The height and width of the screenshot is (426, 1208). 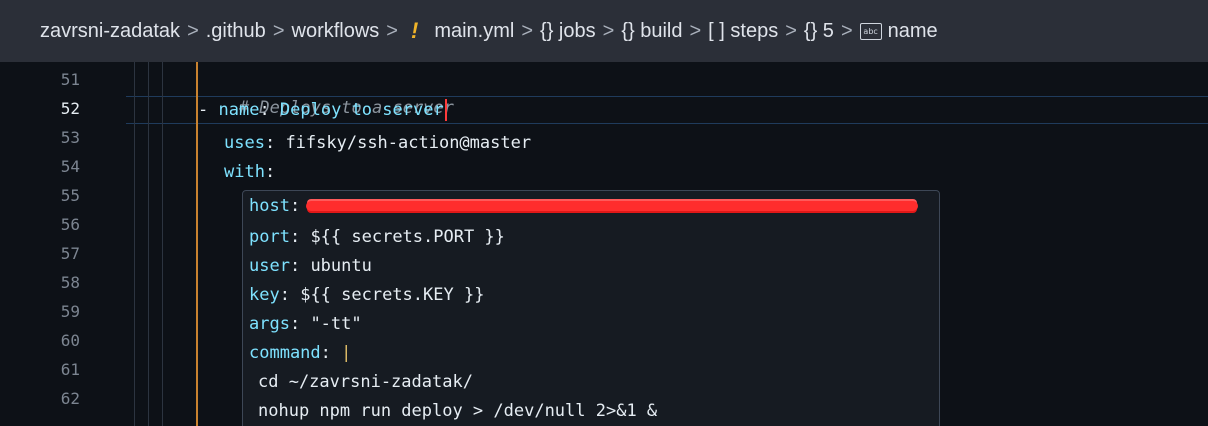 What do you see at coordinates (70, 224) in the screenshot?
I see `line-number: 56` at bounding box center [70, 224].